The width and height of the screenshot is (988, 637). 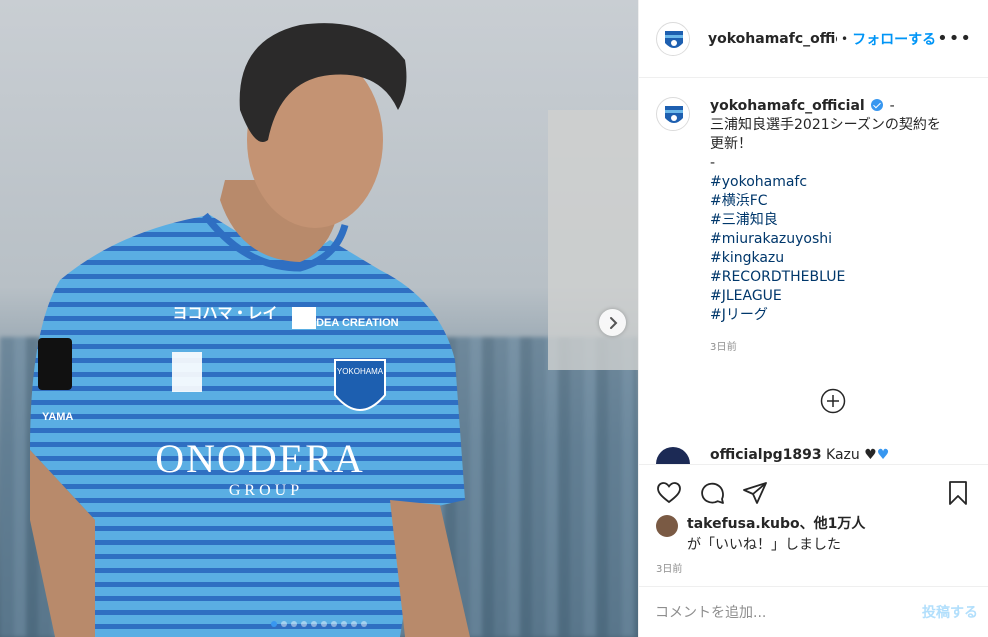 What do you see at coordinates (844, 277) in the screenshot?
I see `hashtag-link: #RECORDTHEBLUE` at bounding box center [844, 277].